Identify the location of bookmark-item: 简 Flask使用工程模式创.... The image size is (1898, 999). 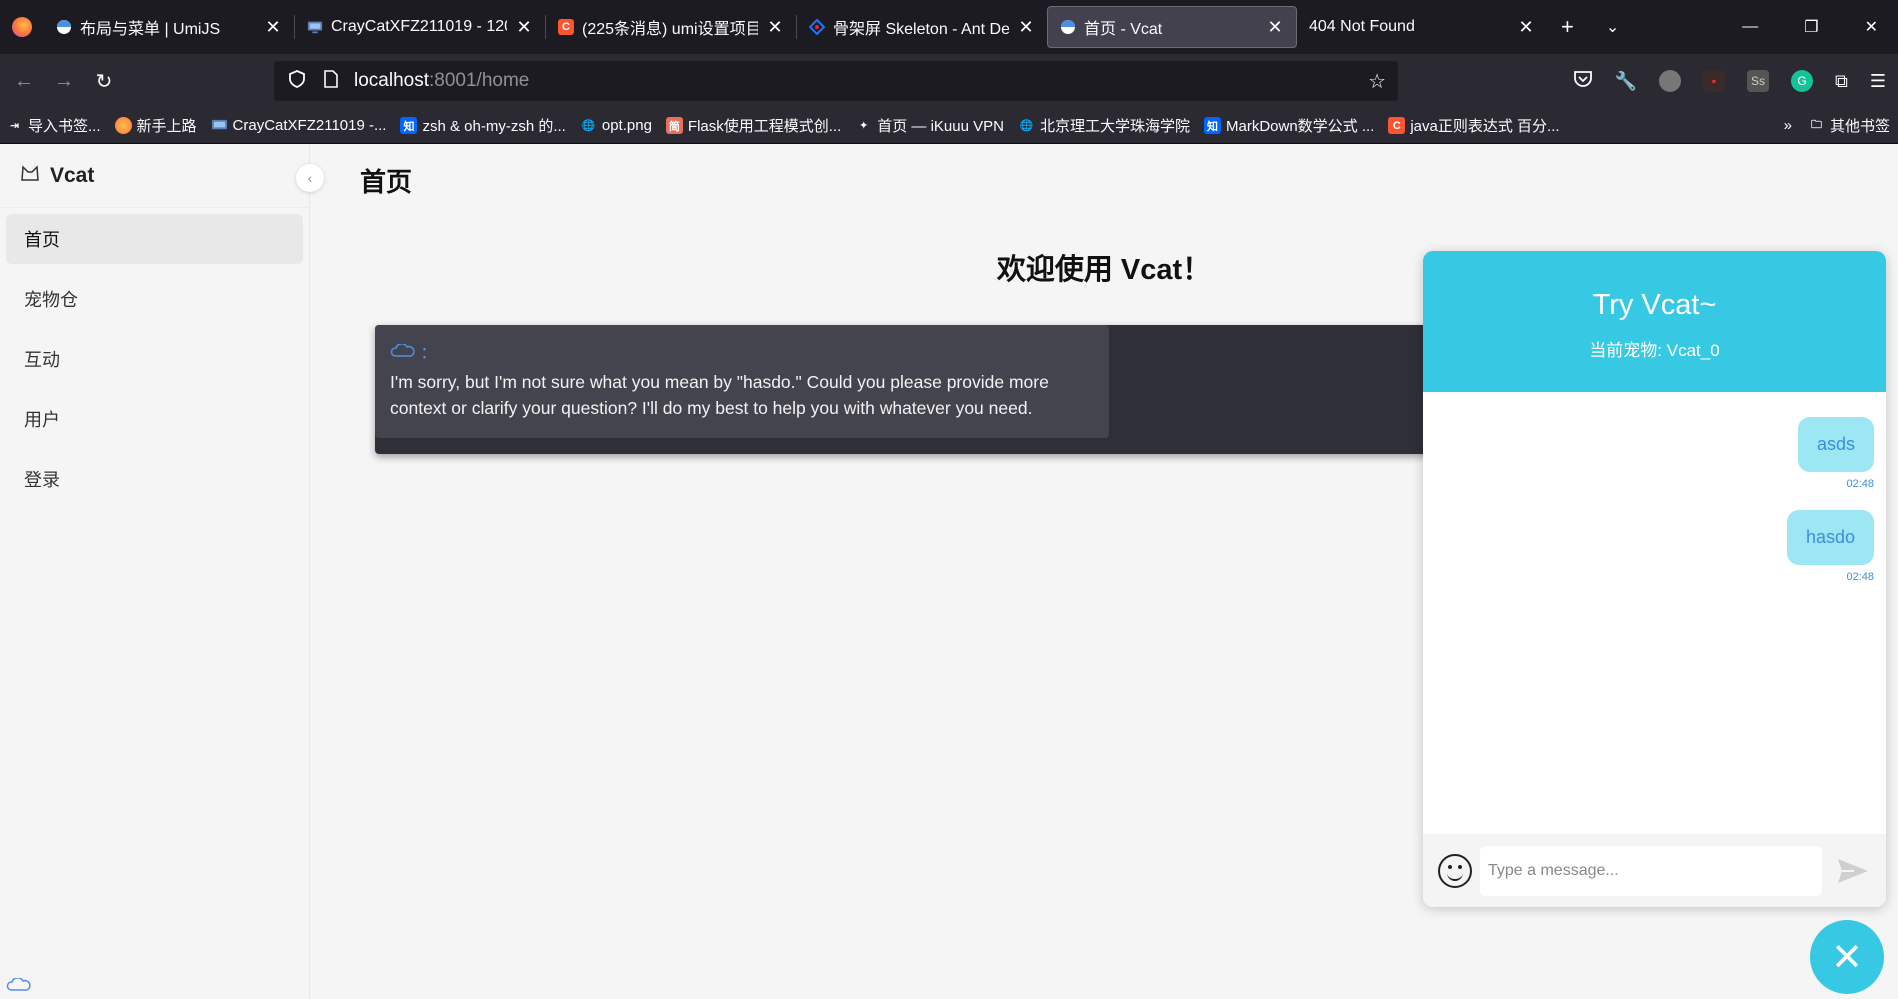
(753, 125).